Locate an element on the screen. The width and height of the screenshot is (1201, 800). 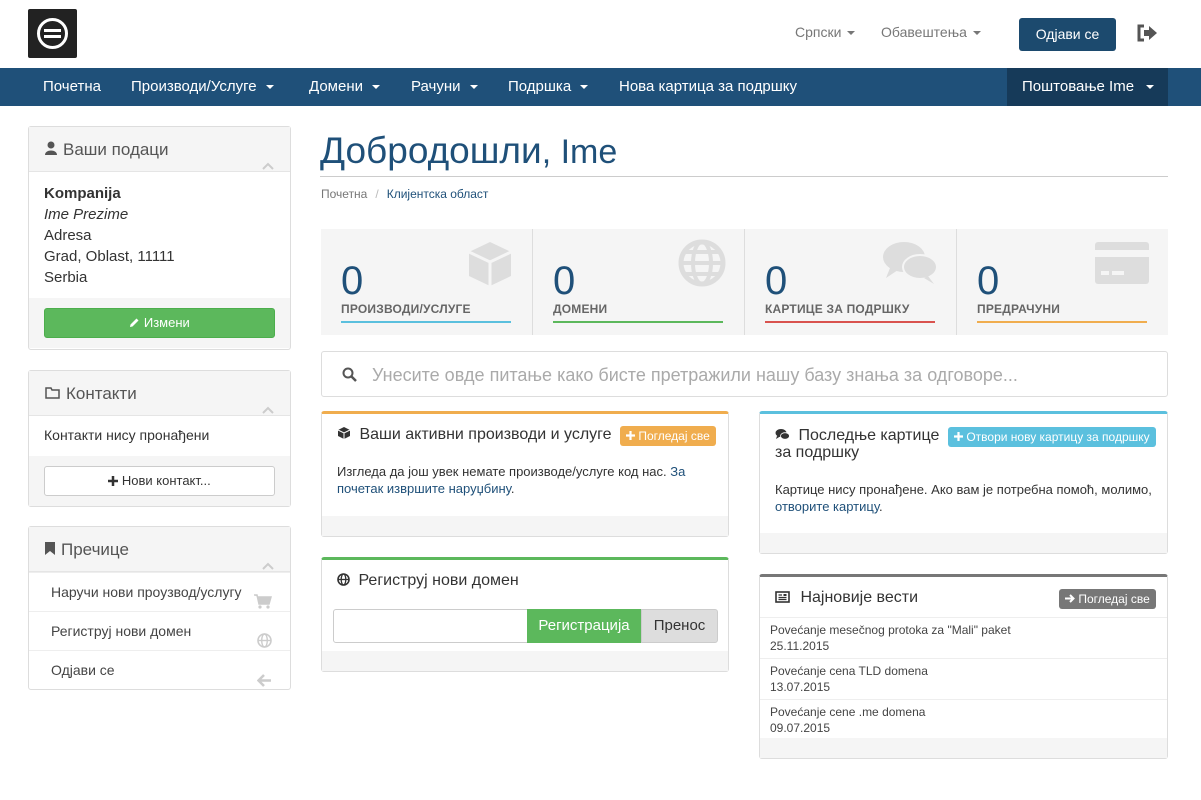
logo is located at coordinates (52, 33).